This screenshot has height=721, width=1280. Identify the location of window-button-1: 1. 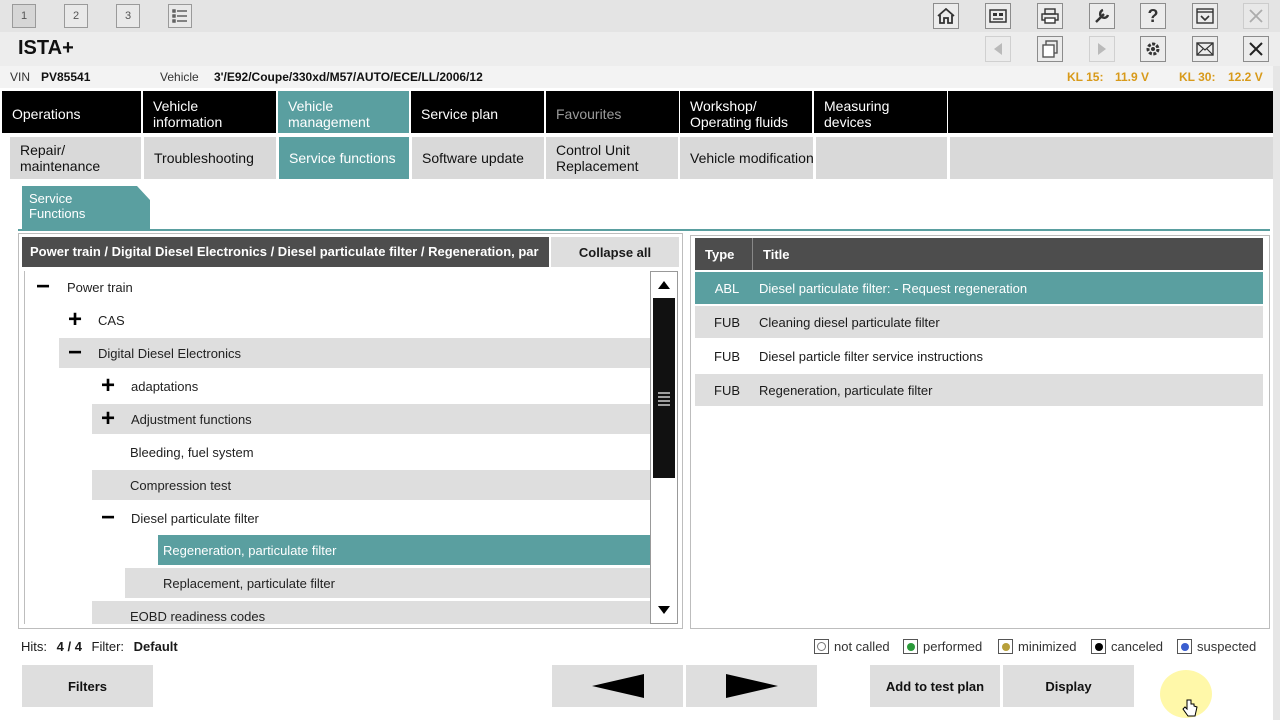
(24, 16).